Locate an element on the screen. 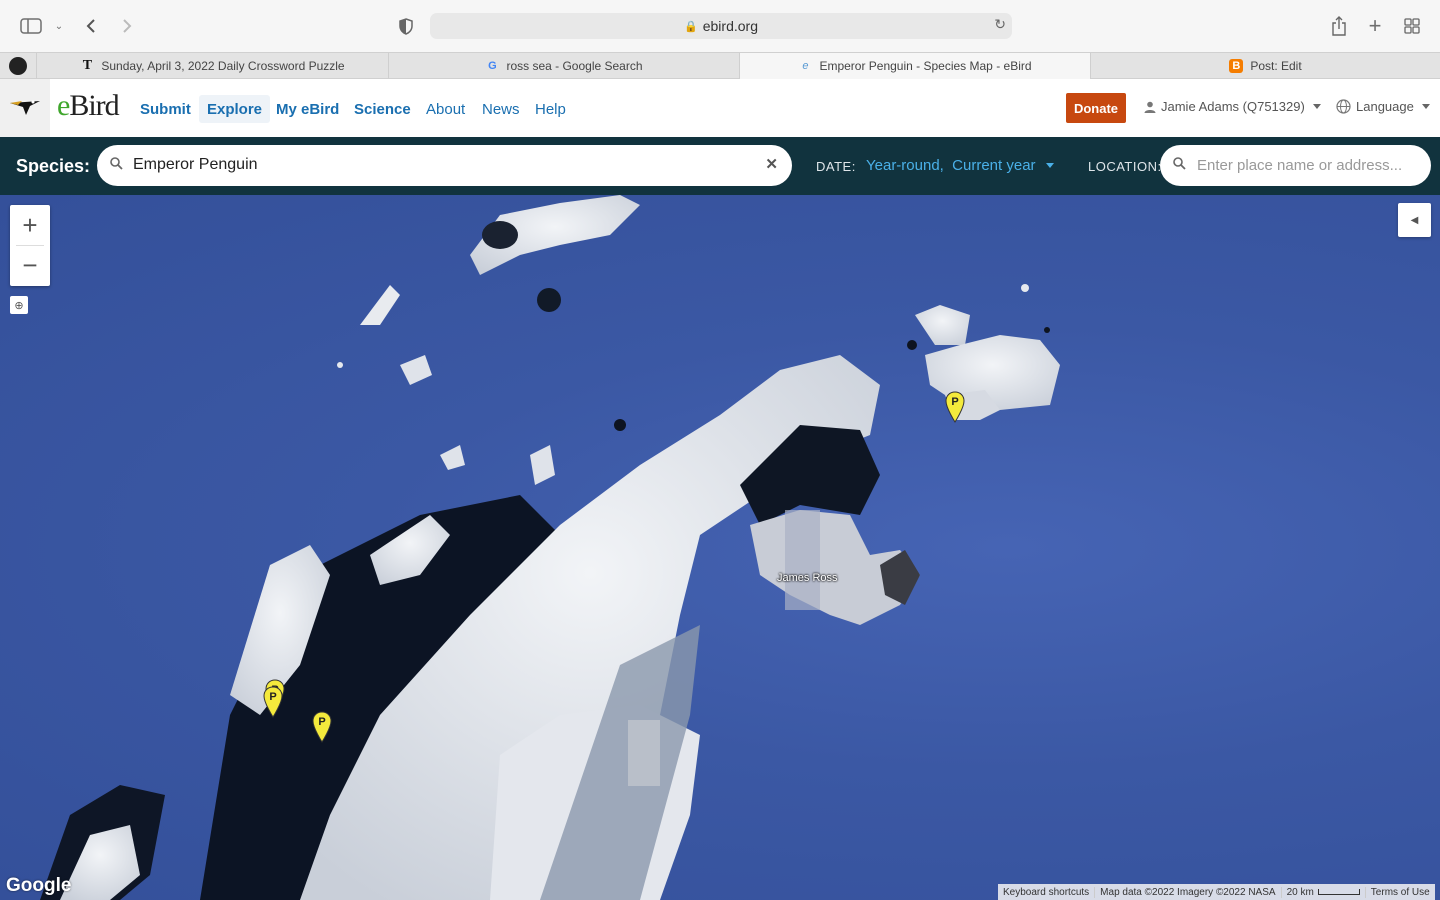 The image size is (1440, 900). chevron-down-icon: ⌄ is located at coordinates (59, 26).